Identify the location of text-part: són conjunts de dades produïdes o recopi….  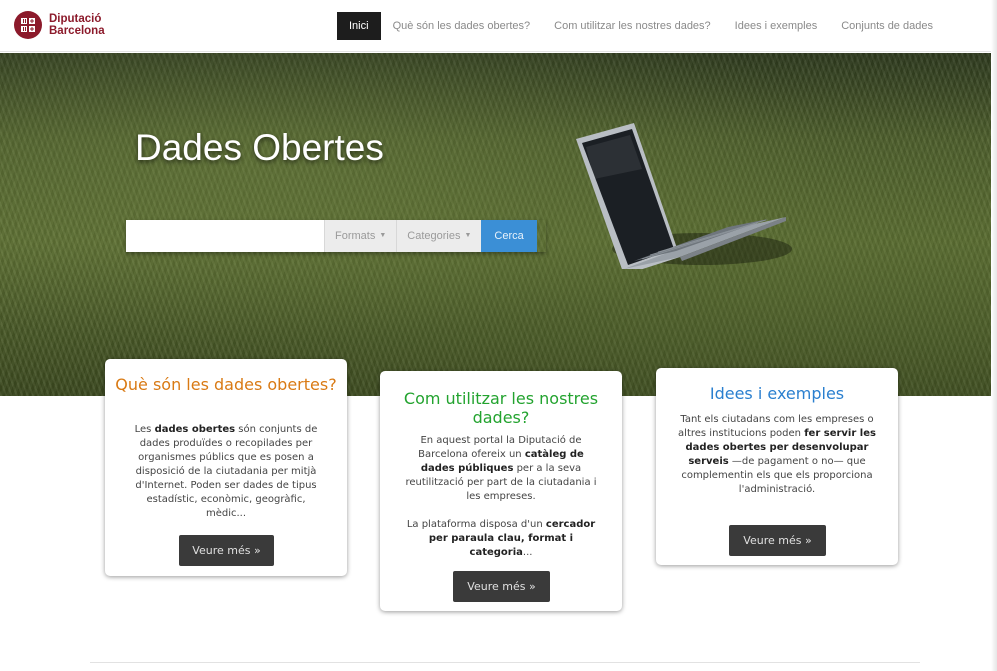
(226, 471).